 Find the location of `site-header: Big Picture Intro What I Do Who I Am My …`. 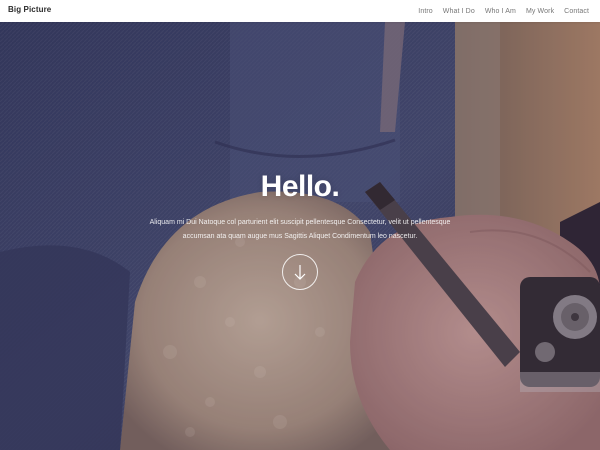

site-header: Big Picture Intro What I Do Who I Am My … is located at coordinates (300, 11).